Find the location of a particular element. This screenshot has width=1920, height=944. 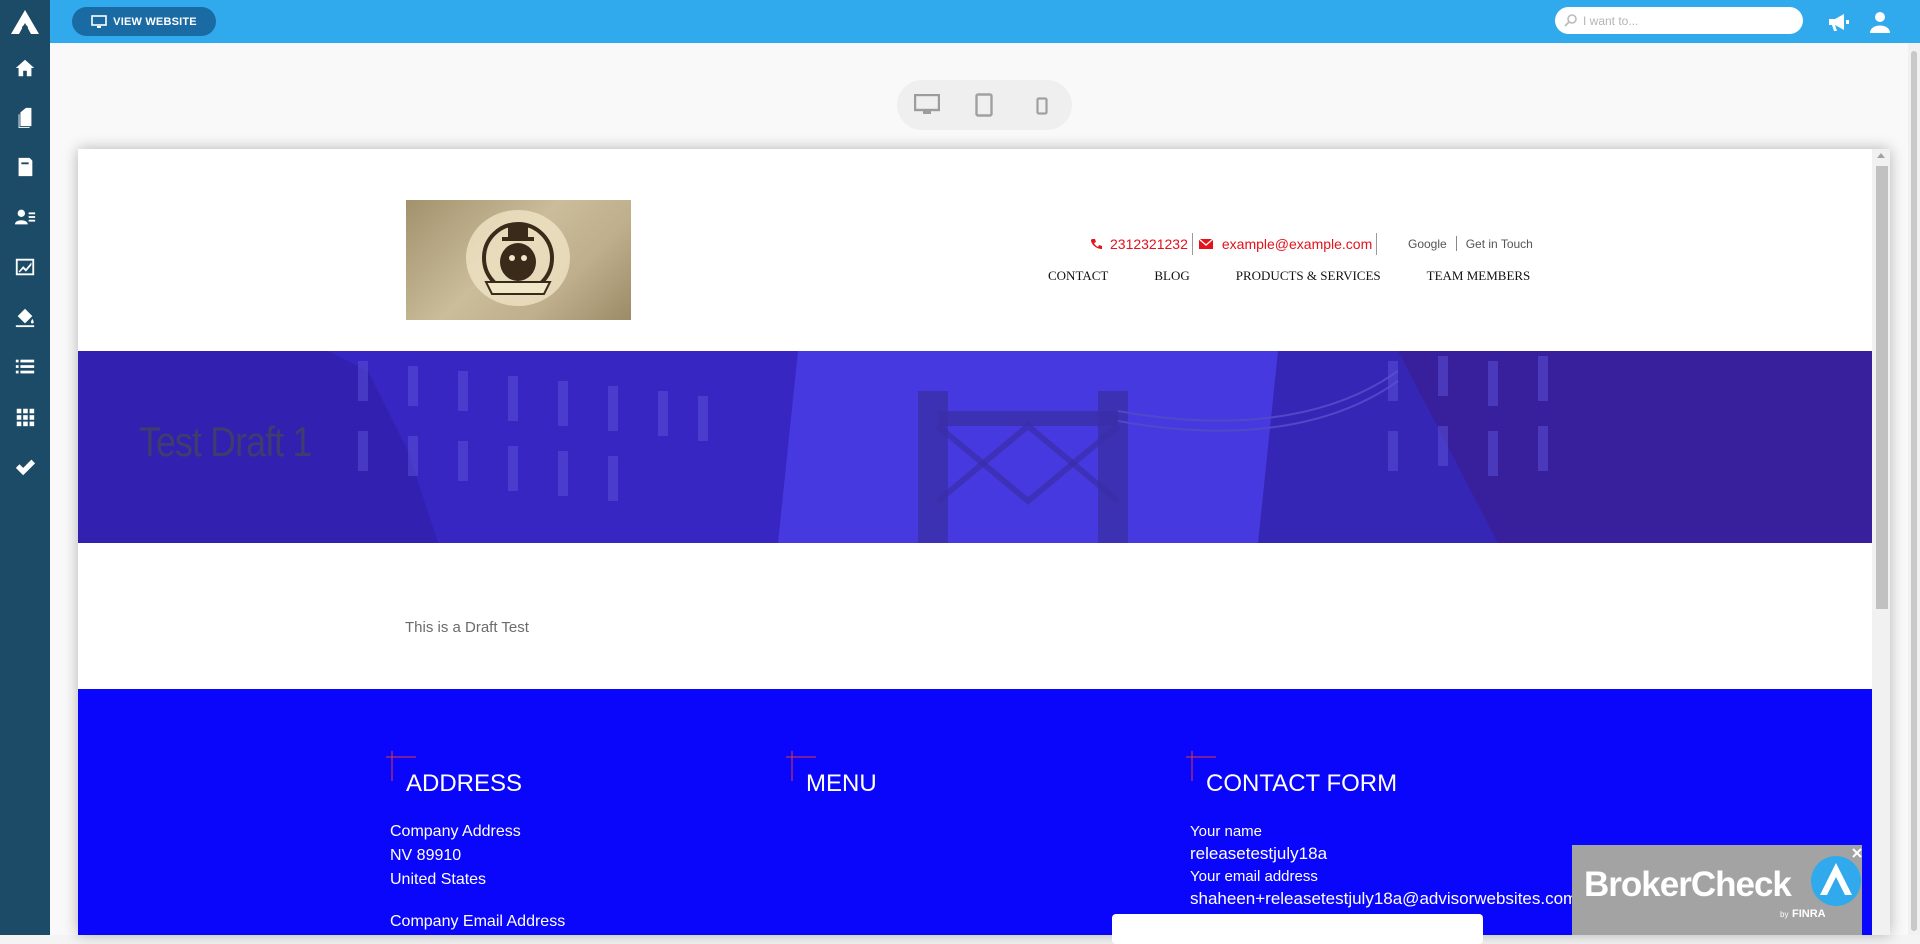

device-preview-switcher is located at coordinates (984, 105).